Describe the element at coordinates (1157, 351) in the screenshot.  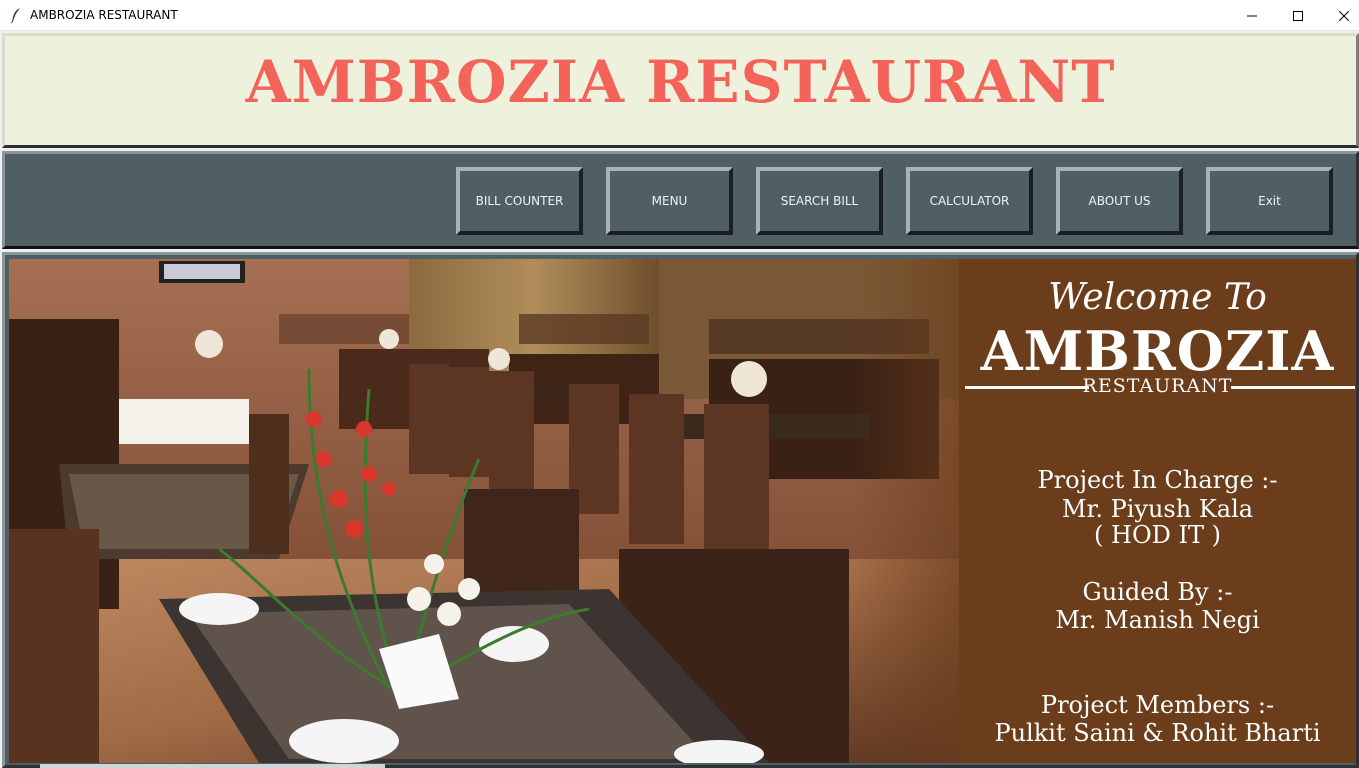
I see `brand-name: AMBROZIA` at that location.